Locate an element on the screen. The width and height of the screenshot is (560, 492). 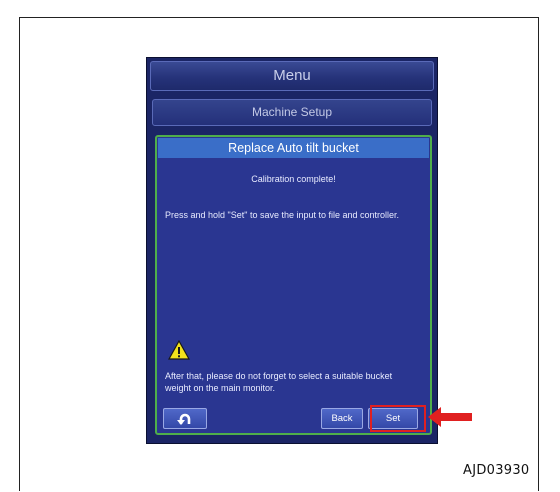
undo-button is located at coordinates (185, 418).